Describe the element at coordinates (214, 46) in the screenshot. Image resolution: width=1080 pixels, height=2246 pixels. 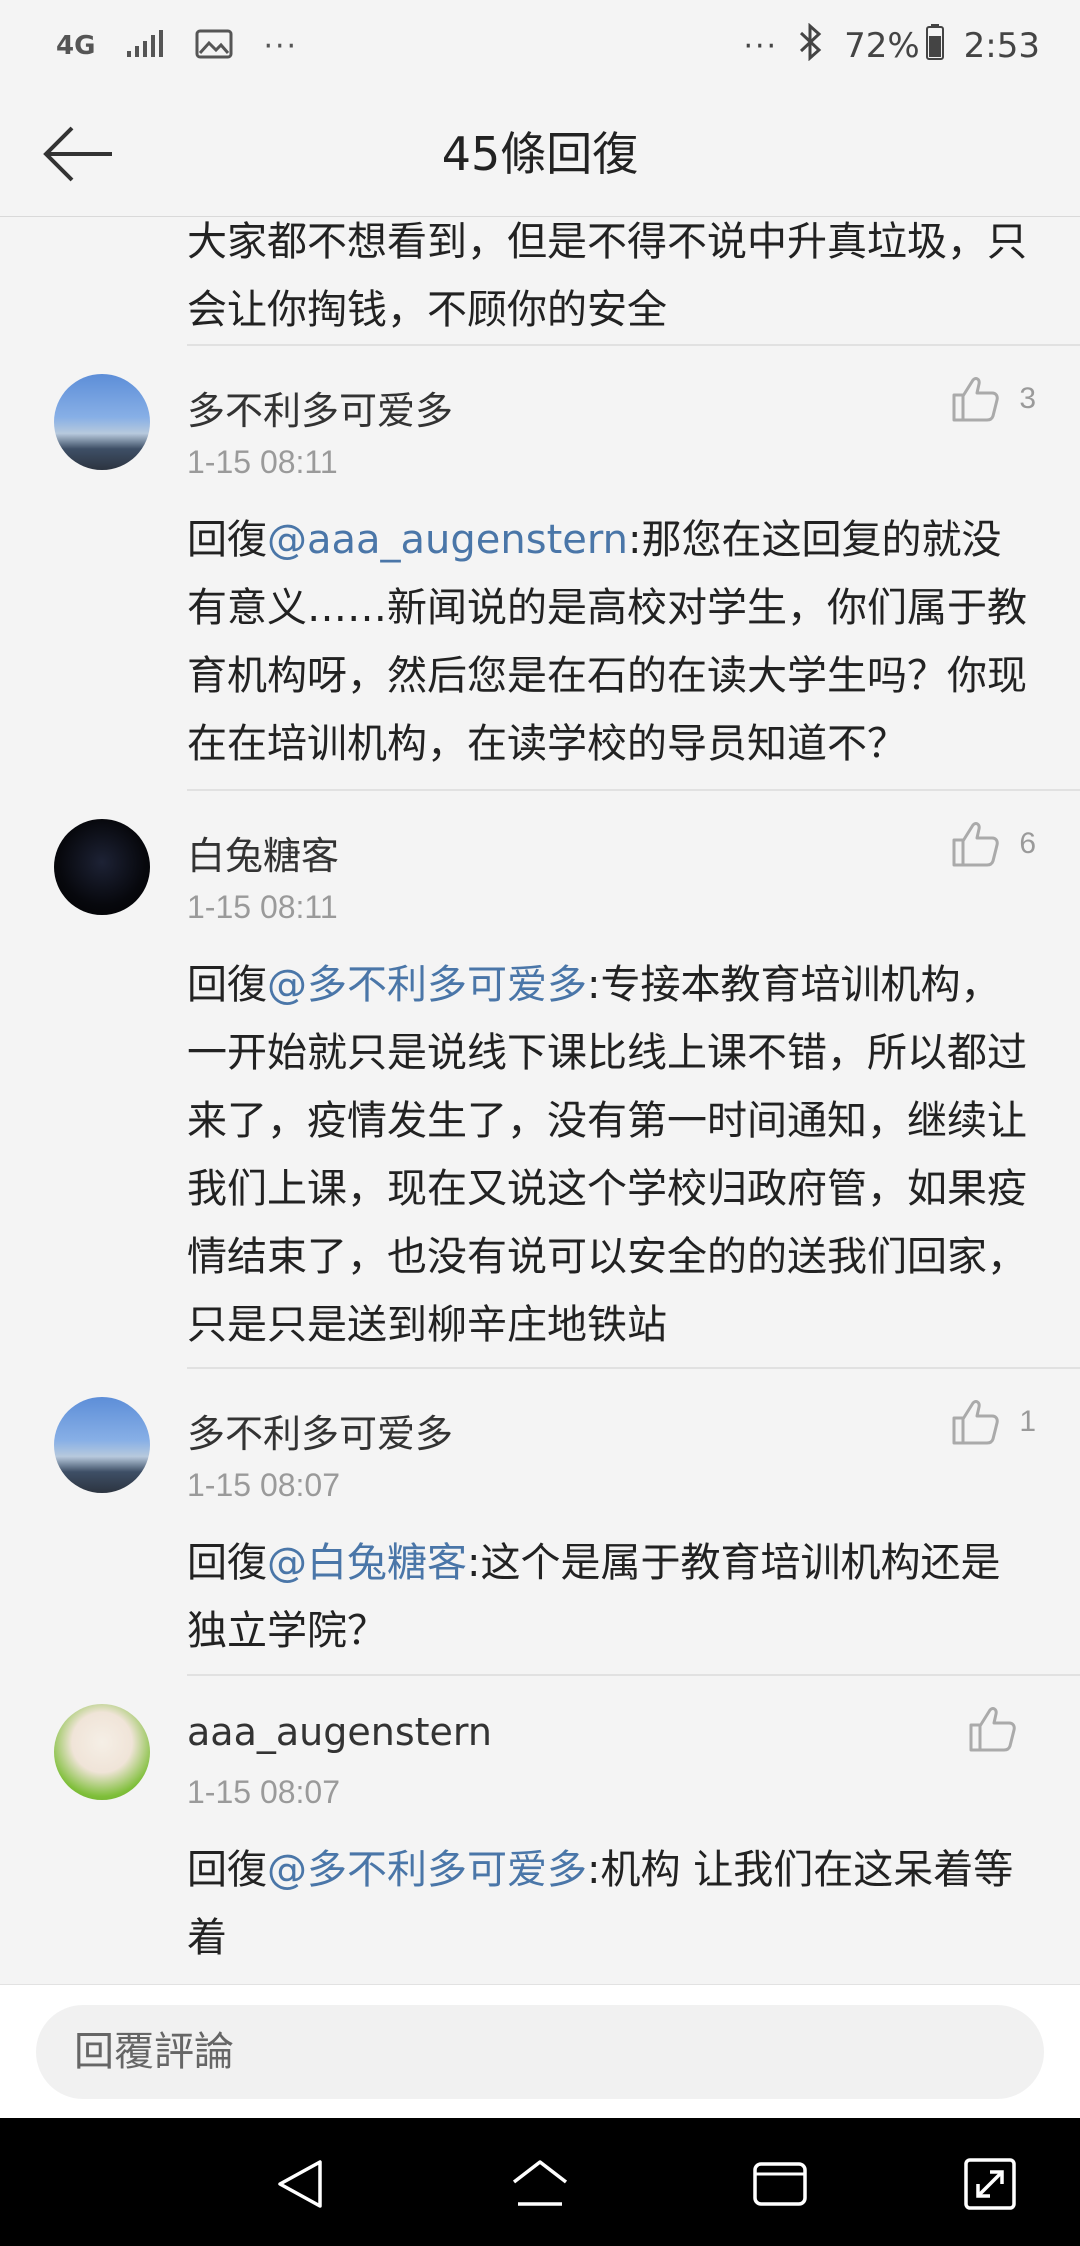
I see `image-icon` at that location.